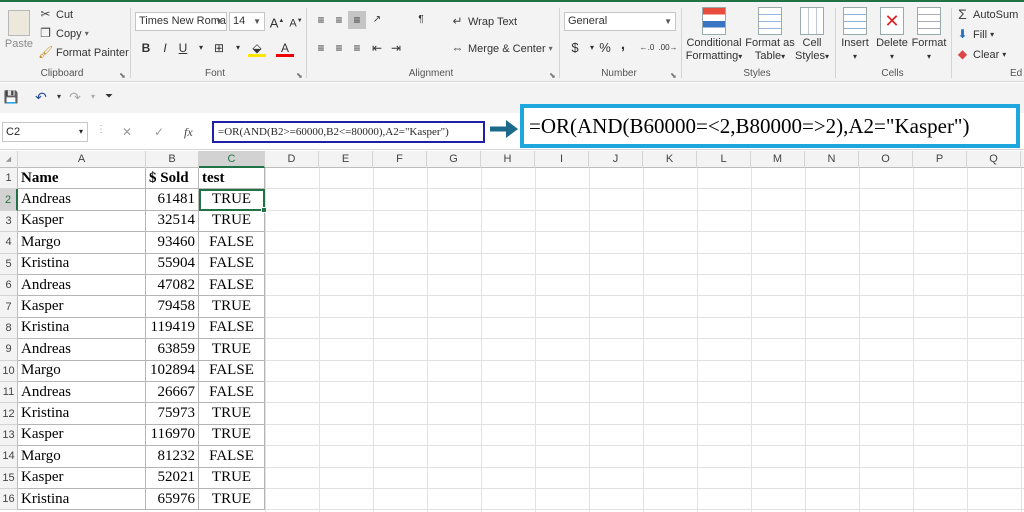 This screenshot has width=1024, height=512. Describe the element at coordinates (82, 243) in the screenshot. I see `cell-name: Margo` at that location.